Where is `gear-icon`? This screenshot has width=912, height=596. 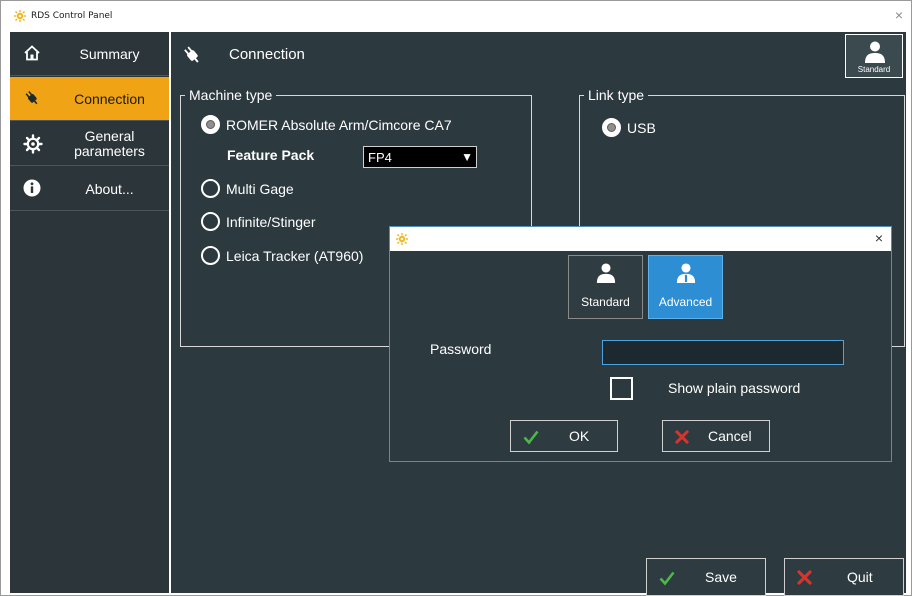 gear-icon is located at coordinates (33, 144).